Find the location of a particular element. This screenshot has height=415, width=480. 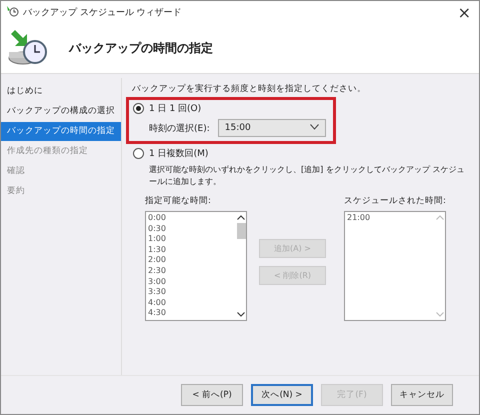

wizard-button: < 前へ(P) is located at coordinates (212, 395).